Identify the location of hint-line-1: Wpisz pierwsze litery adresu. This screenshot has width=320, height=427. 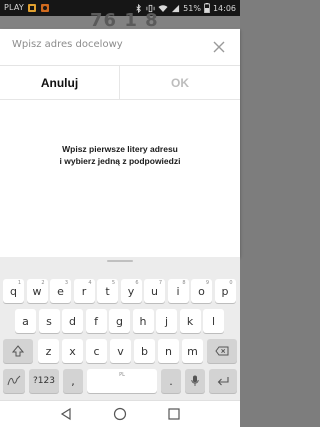
(120, 149).